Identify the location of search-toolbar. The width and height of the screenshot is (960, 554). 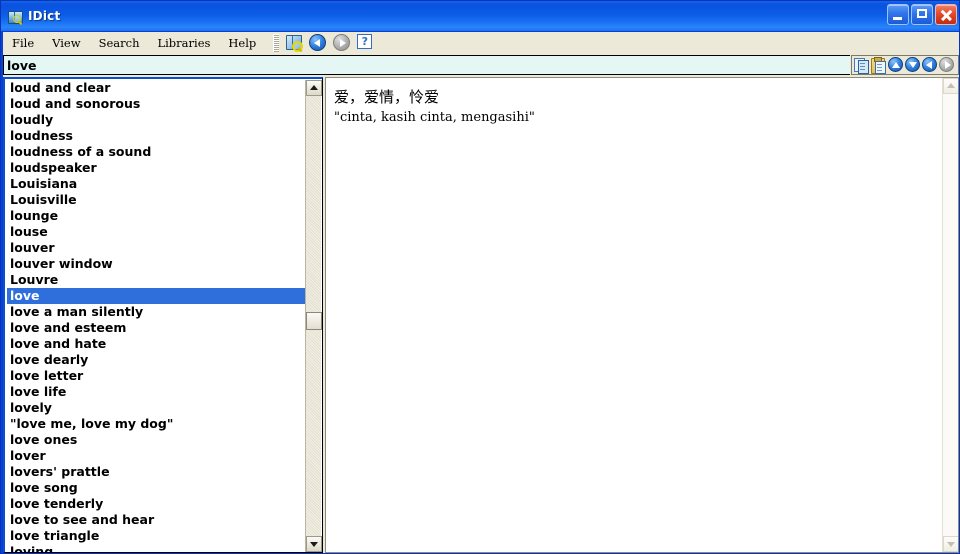
(905, 65).